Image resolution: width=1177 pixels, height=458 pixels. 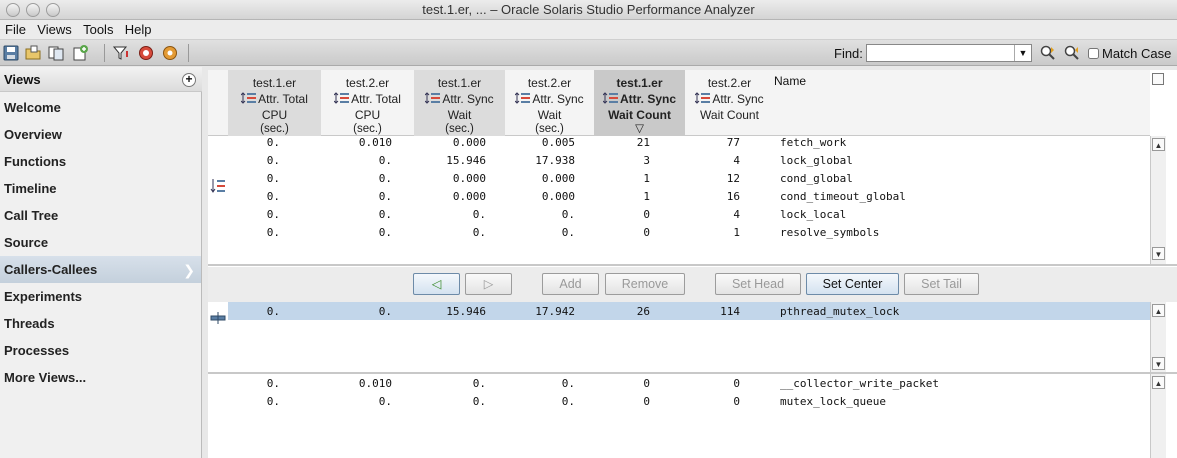 I want to click on column-header: test.1.er Attr. Total CPU (sec.), so click(x=274, y=103).